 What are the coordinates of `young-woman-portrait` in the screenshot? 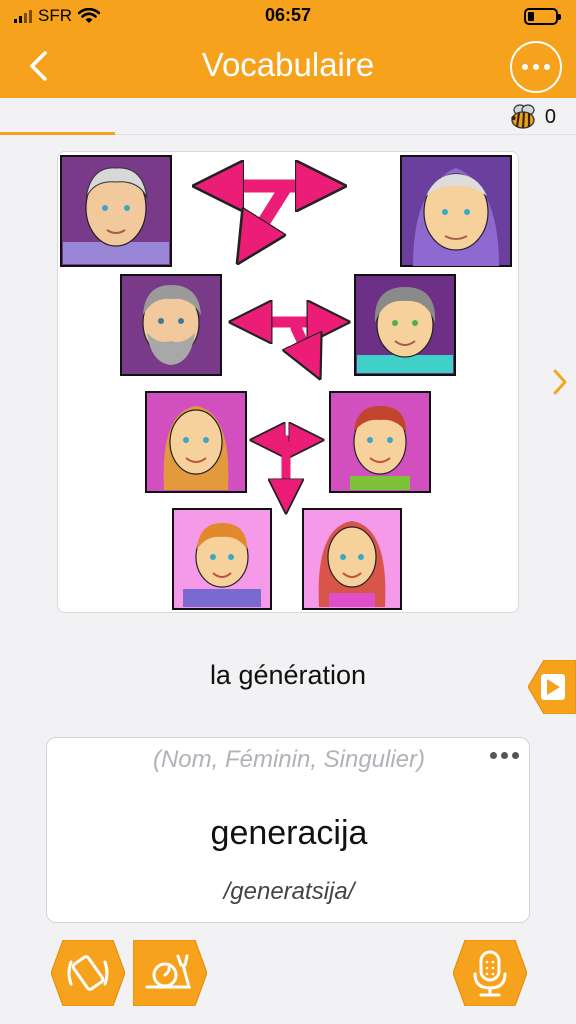 It's located at (196, 442).